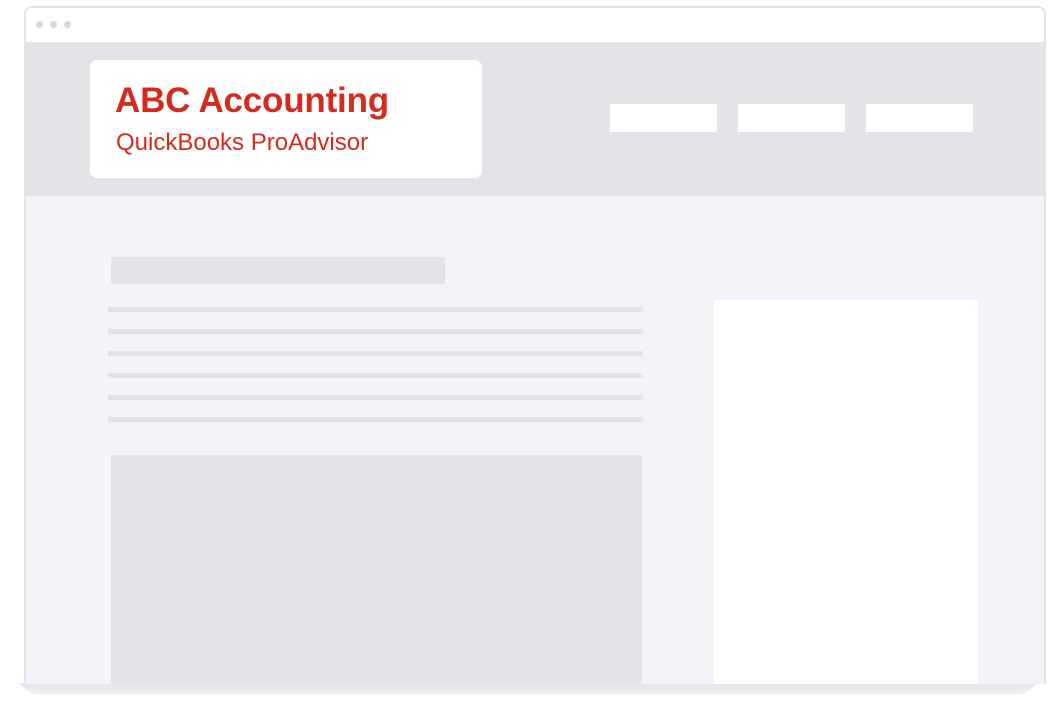 The width and height of the screenshot is (1058, 701). What do you see at coordinates (846, 492) in the screenshot?
I see `sidebar-card` at bounding box center [846, 492].